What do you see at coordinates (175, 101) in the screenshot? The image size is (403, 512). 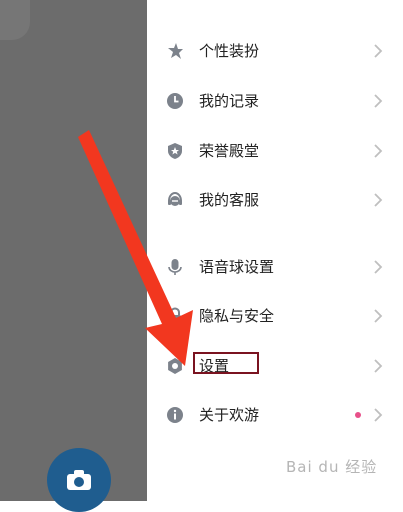 I see `clock-icon` at bounding box center [175, 101].